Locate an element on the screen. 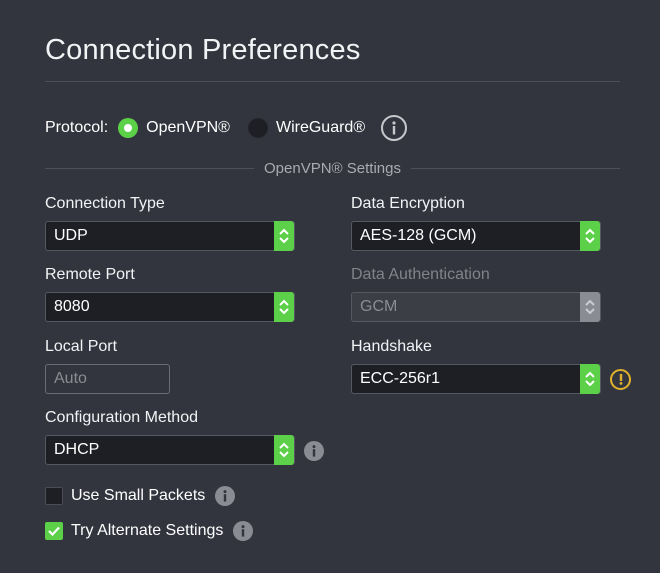  use-small-packets-option: Use Small Packets is located at coordinates (140, 496).